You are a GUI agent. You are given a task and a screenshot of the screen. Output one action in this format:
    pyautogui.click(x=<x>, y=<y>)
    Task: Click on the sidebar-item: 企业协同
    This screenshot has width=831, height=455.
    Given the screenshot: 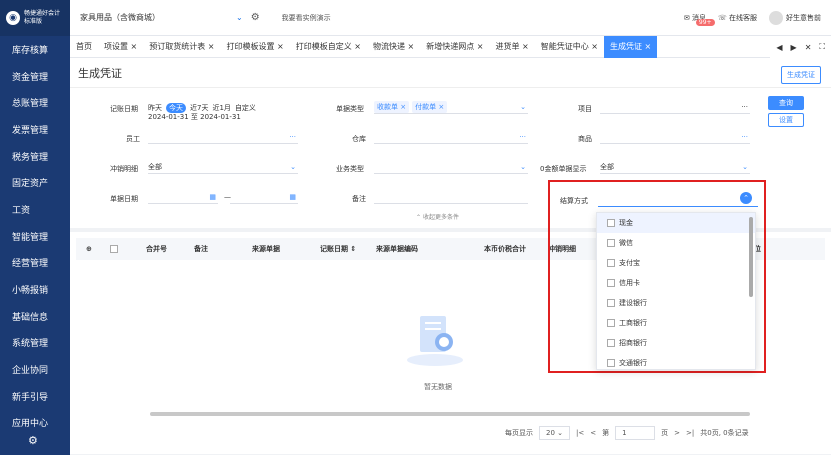 What is the action you would take?
    pyautogui.click(x=35, y=369)
    